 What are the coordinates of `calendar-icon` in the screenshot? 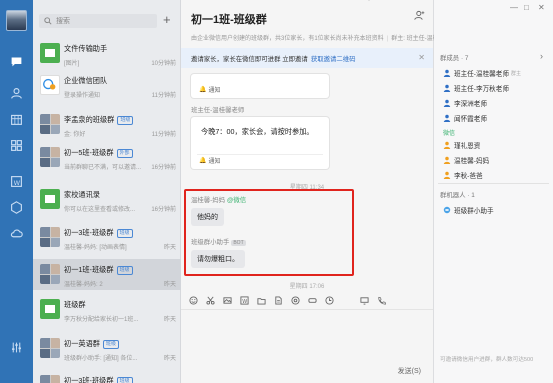 It's located at (16, 119).